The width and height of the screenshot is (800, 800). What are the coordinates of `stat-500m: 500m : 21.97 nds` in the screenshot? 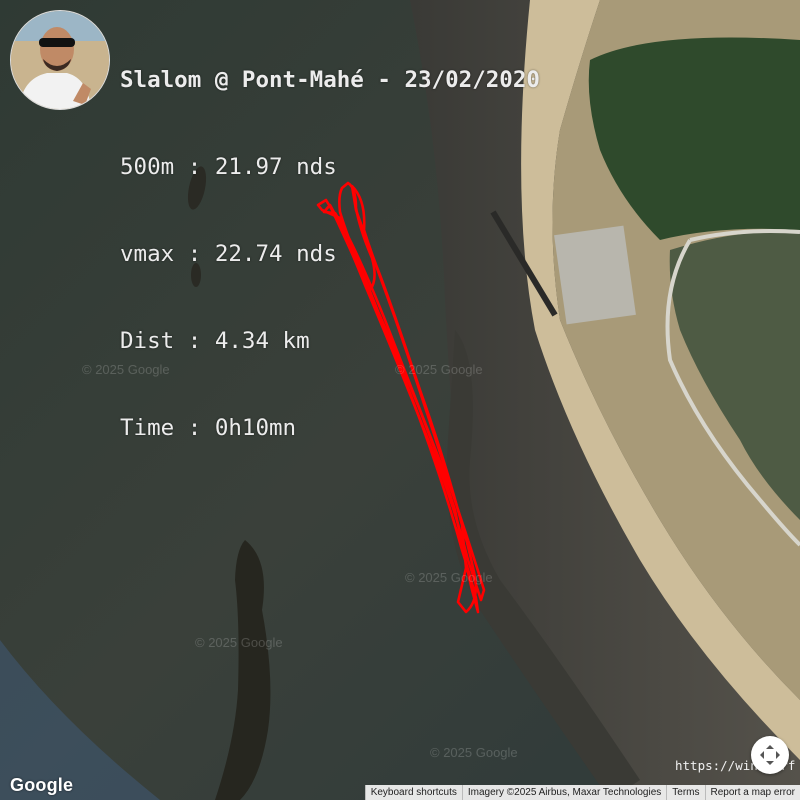 It's located at (228, 167).